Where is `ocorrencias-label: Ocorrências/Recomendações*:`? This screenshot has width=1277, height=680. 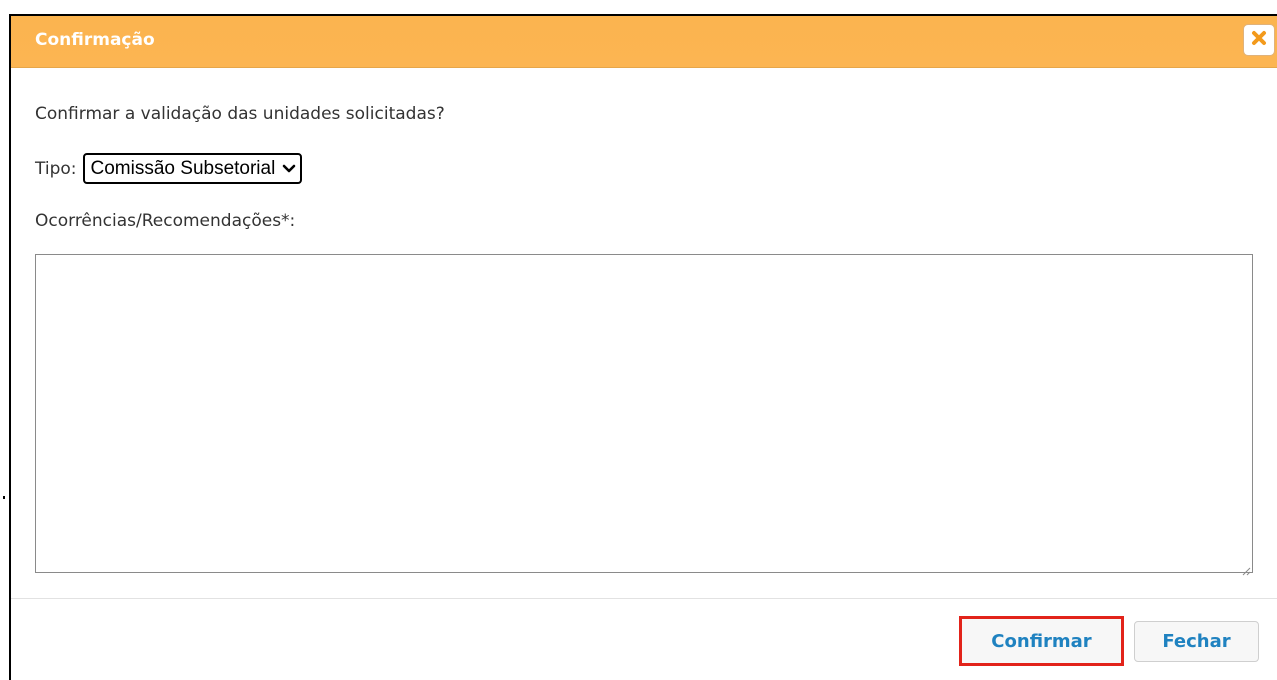
ocorrencias-label: Ocorrências/Recomendações*: is located at coordinates (165, 221).